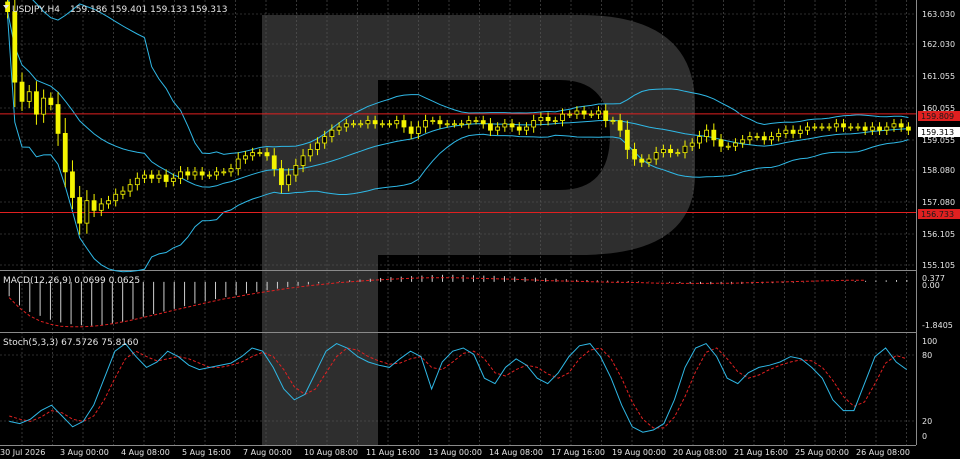 The width and height of the screenshot is (960, 459). Describe the element at coordinates (938, 234) in the screenshot. I see `price-label: 156.105` at that location.